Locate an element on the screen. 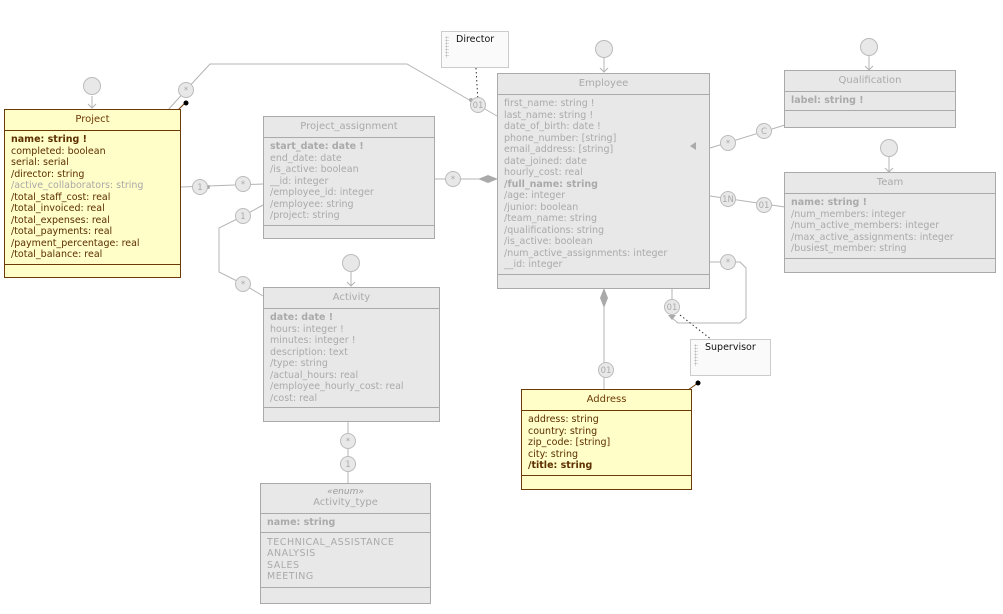  class-attribute: /team_name: string is located at coordinates (551, 218).